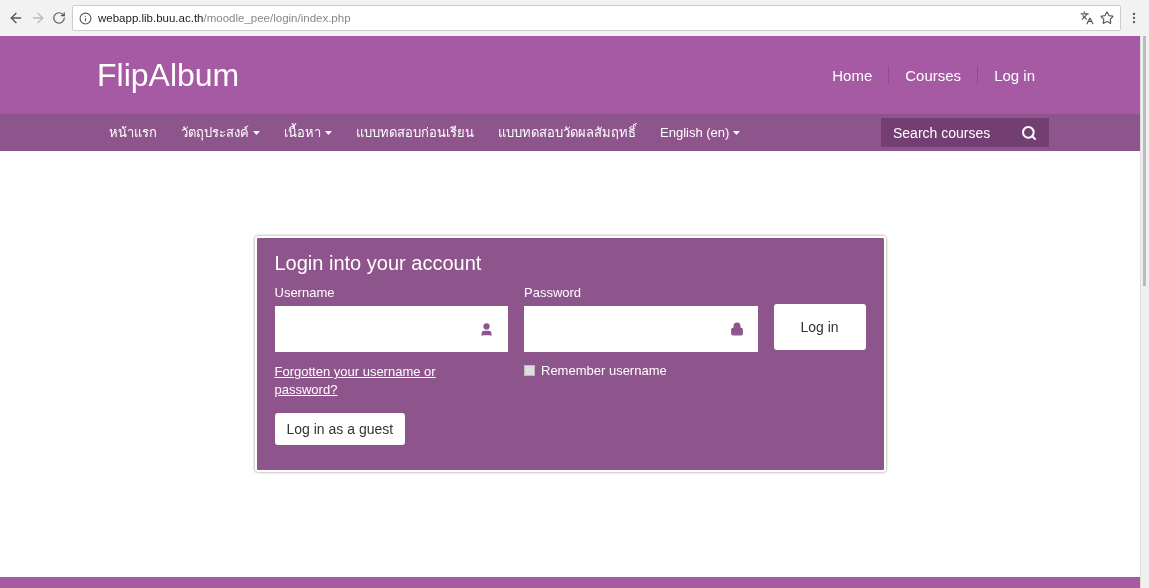  What do you see at coordinates (369, 381) in the screenshot?
I see `forgot-link: Forgotten your username or password?` at bounding box center [369, 381].